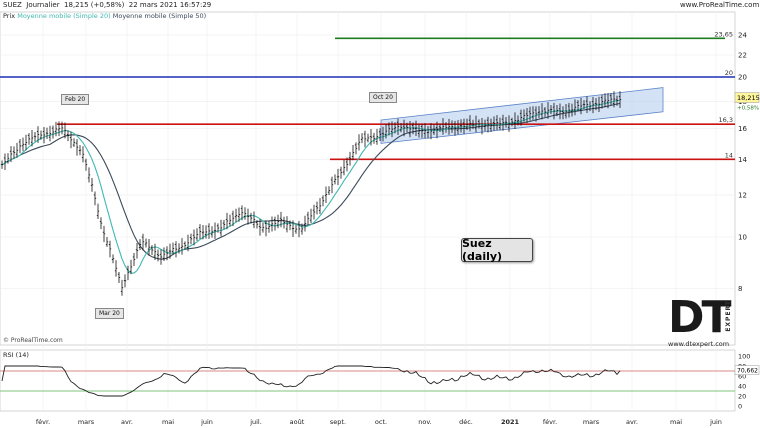 The image size is (760, 428). I want to click on rsi-tick-label: 100, so click(744, 357).